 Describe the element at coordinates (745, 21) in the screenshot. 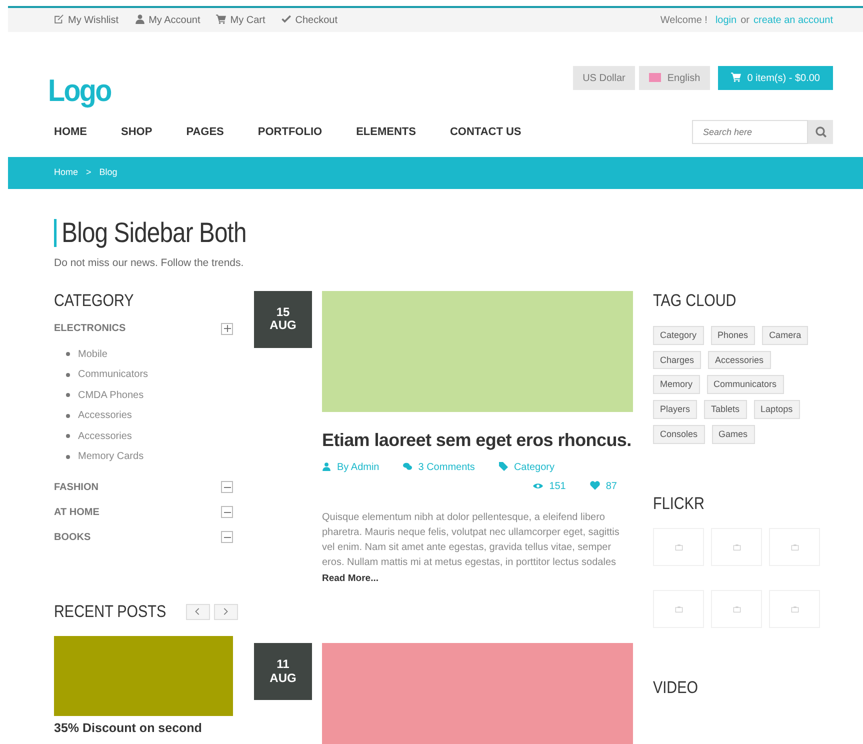

I see `or-text: or` at that location.